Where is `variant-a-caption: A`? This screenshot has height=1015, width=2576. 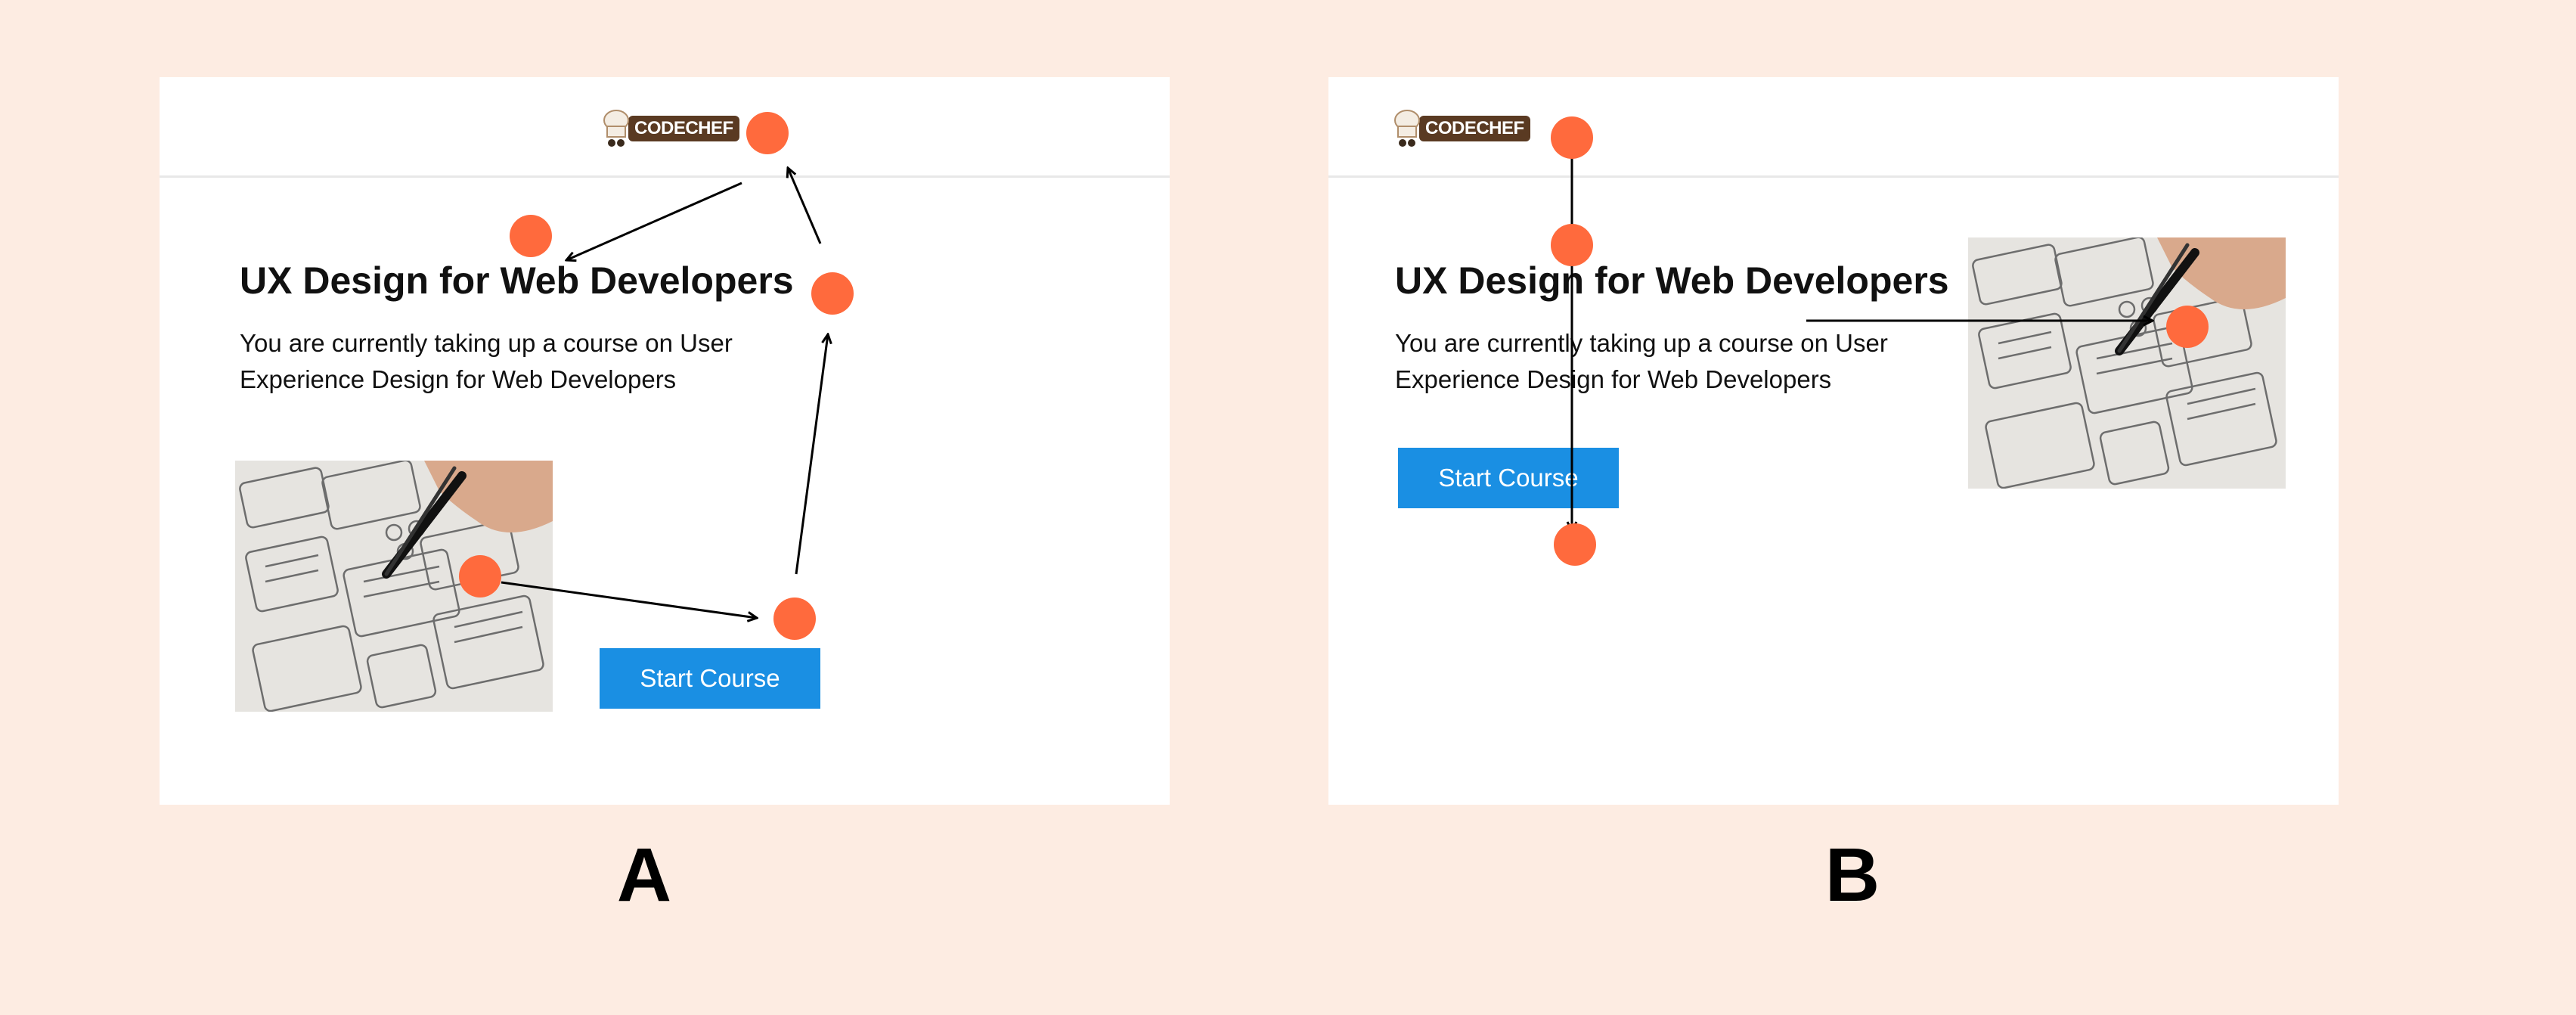
variant-a-caption: A is located at coordinates (644, 875).